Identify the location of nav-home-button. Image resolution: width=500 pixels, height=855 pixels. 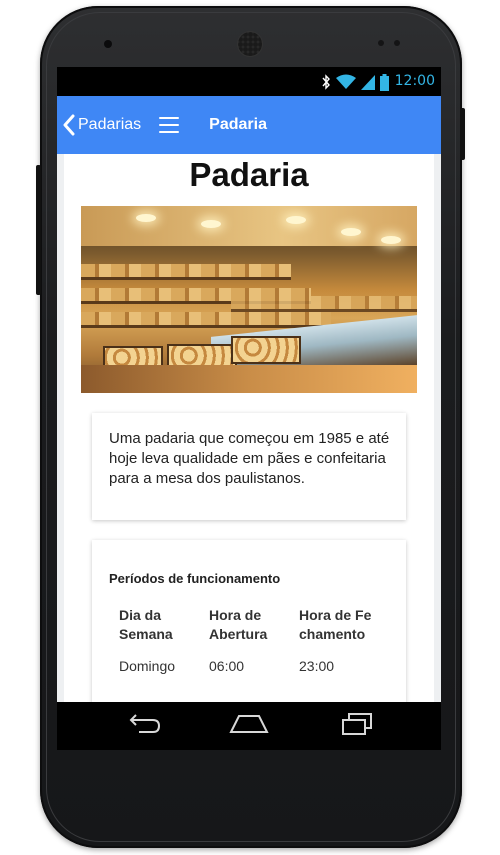
(249, 726).